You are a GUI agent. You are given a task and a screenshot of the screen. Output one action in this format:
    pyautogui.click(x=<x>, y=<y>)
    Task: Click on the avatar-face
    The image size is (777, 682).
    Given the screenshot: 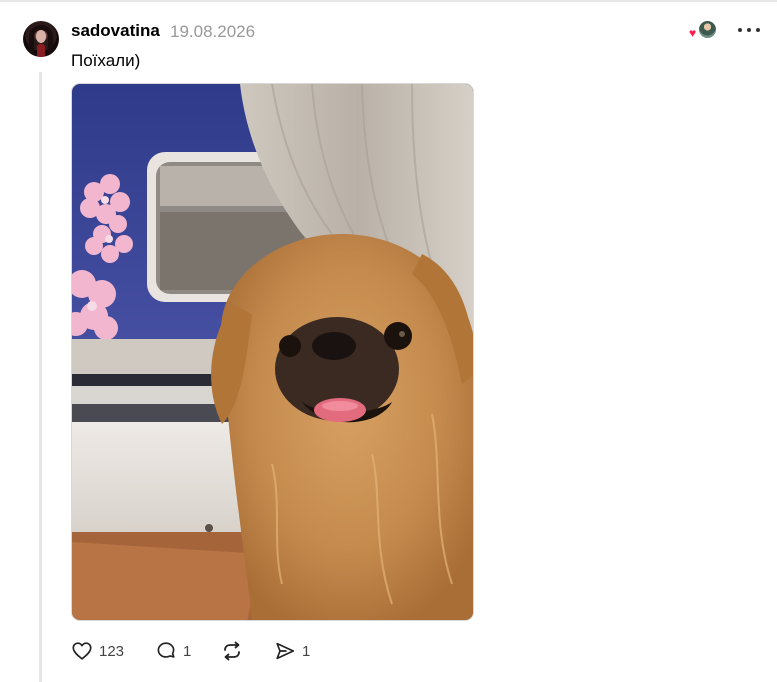 What is the action you would take?
    pyautogui.click(x=41, y=36)
    